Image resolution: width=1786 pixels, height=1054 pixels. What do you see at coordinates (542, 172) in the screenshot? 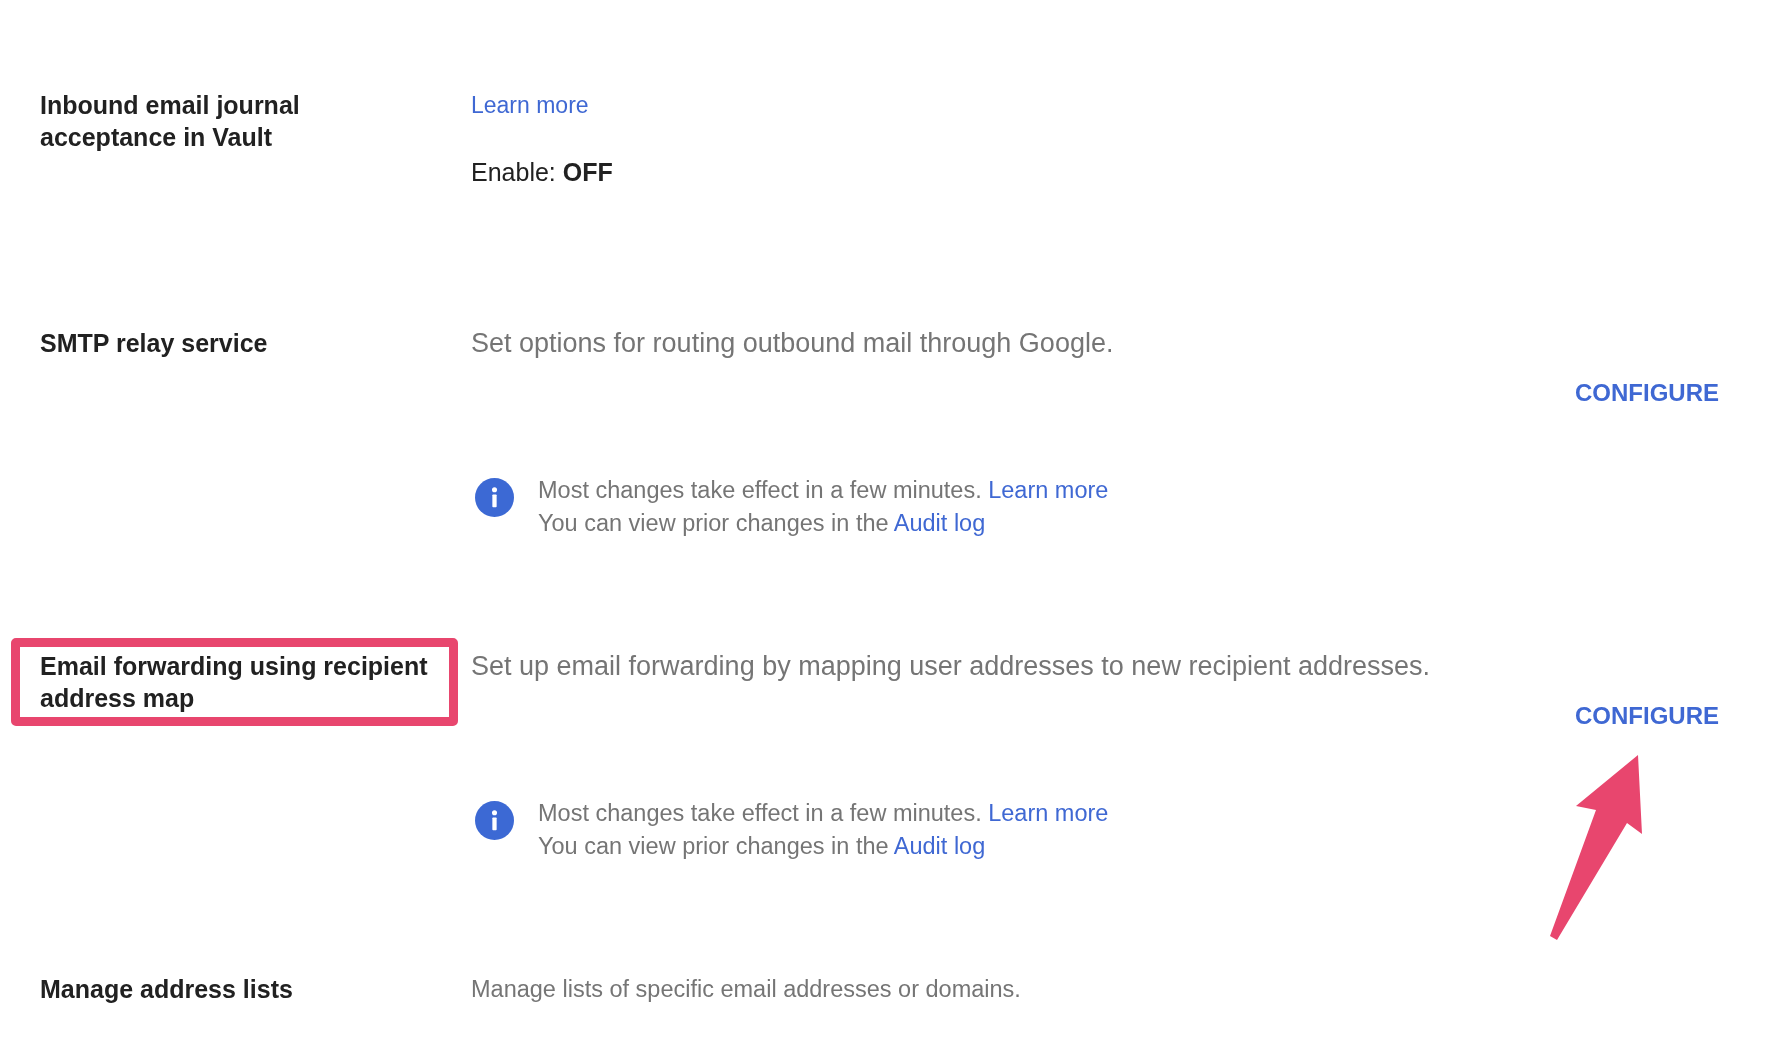
I see `status-text: Enable: OFF` at bounding box center [542, 172].